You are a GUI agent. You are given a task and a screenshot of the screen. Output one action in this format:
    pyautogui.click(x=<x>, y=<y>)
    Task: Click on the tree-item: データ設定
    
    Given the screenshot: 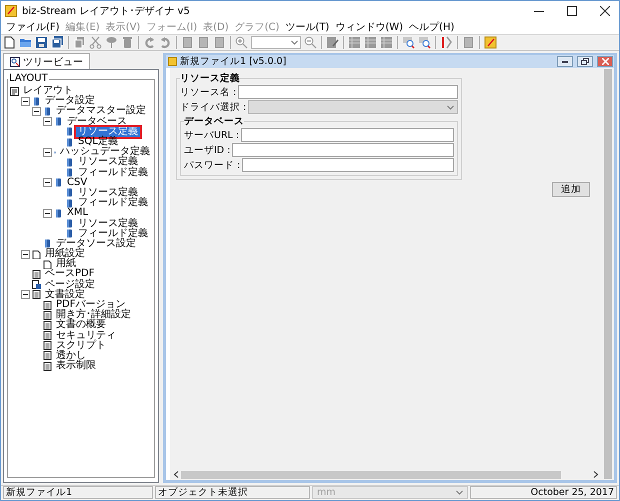 What is the action you would take?
    pyautogui.click(x=70, y=101)
    